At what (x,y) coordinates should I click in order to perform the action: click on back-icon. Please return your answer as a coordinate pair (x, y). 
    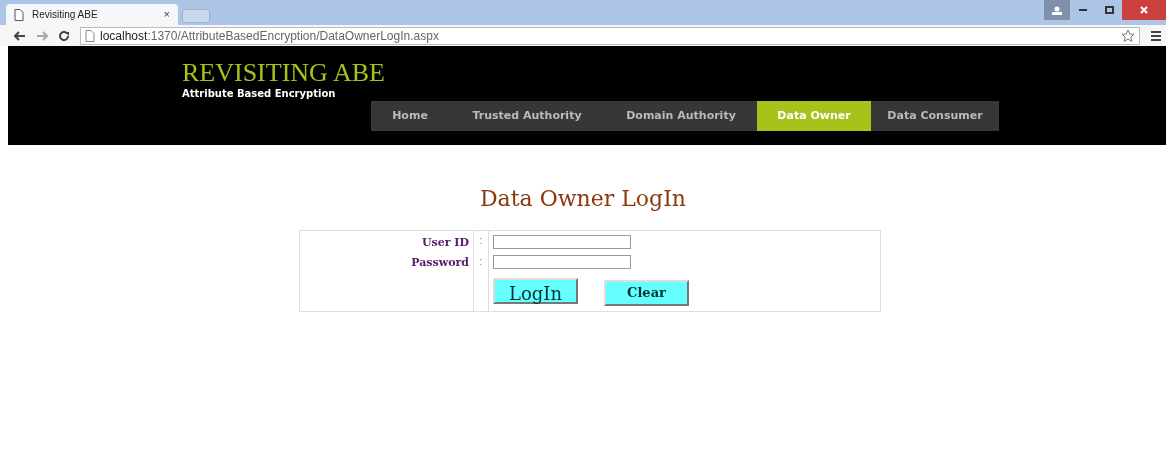
    Looking at the image, I should click on (20, 35).